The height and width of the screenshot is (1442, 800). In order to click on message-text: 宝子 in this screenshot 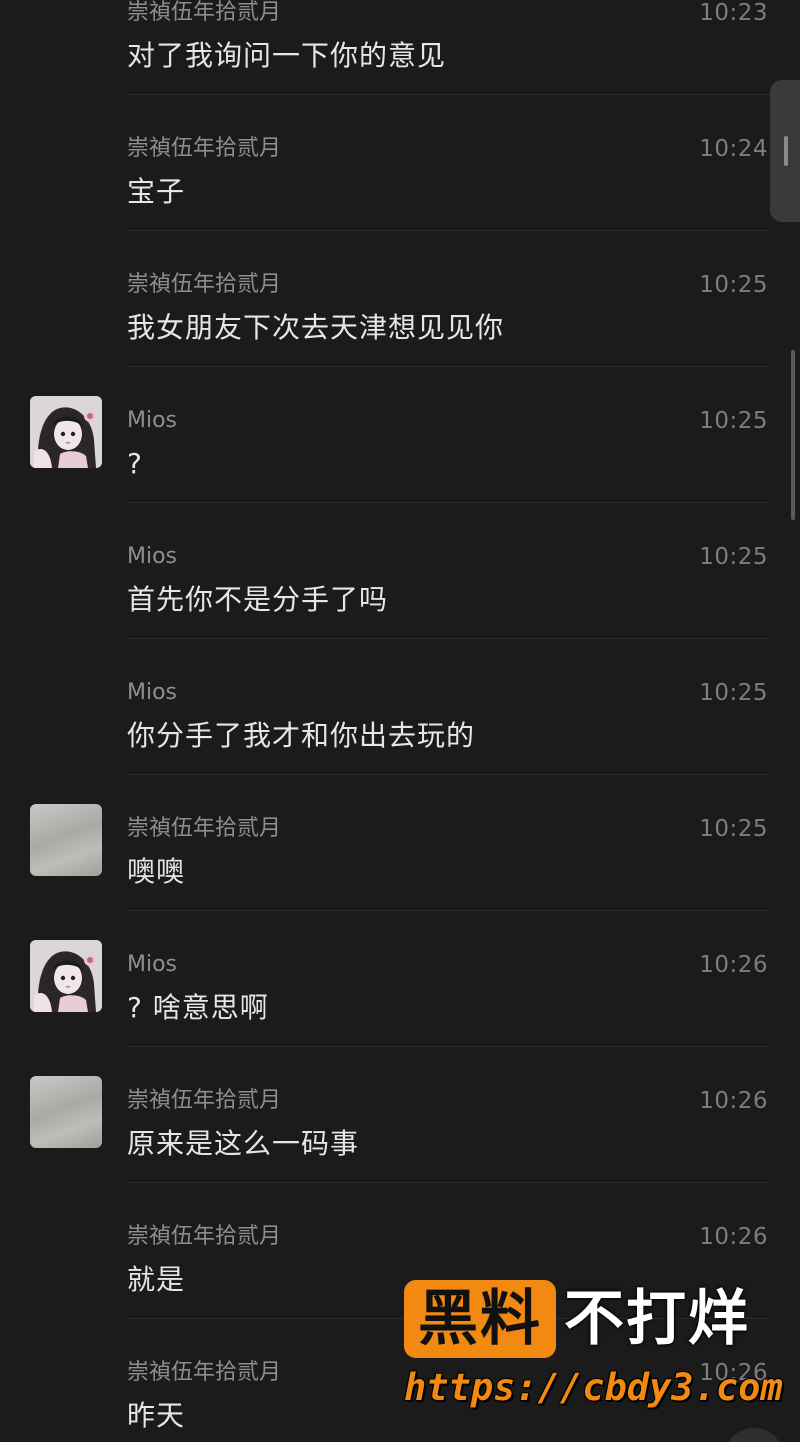, I will do `click(156, 191)`.